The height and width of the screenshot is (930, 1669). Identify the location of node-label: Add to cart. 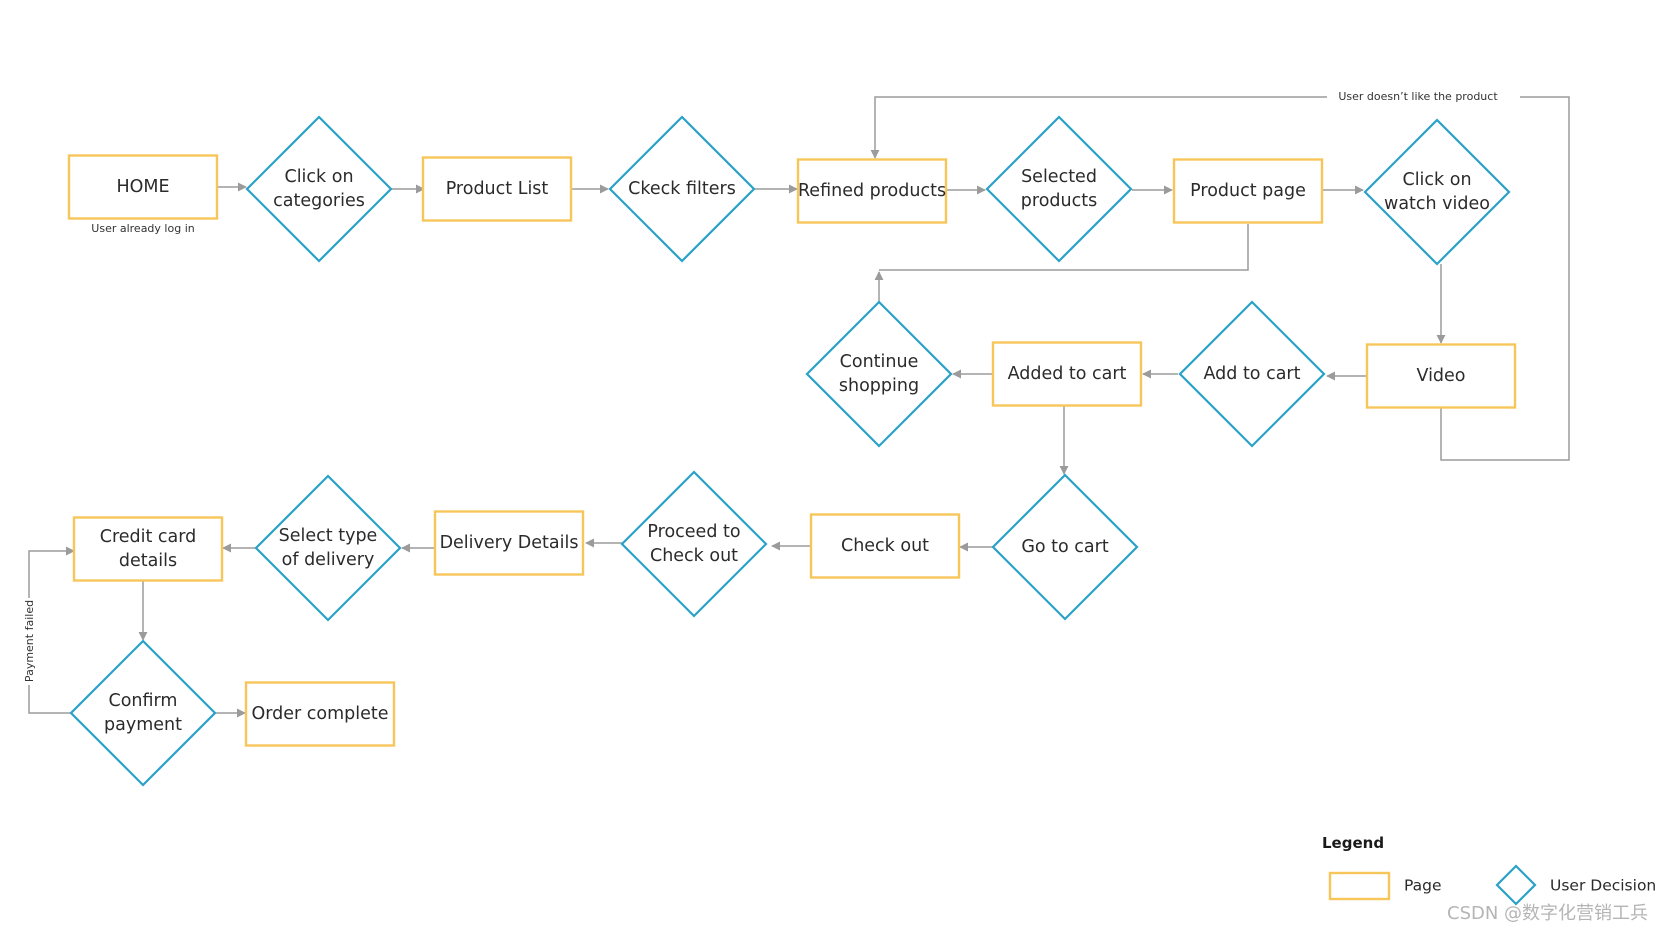
(1252, 374).